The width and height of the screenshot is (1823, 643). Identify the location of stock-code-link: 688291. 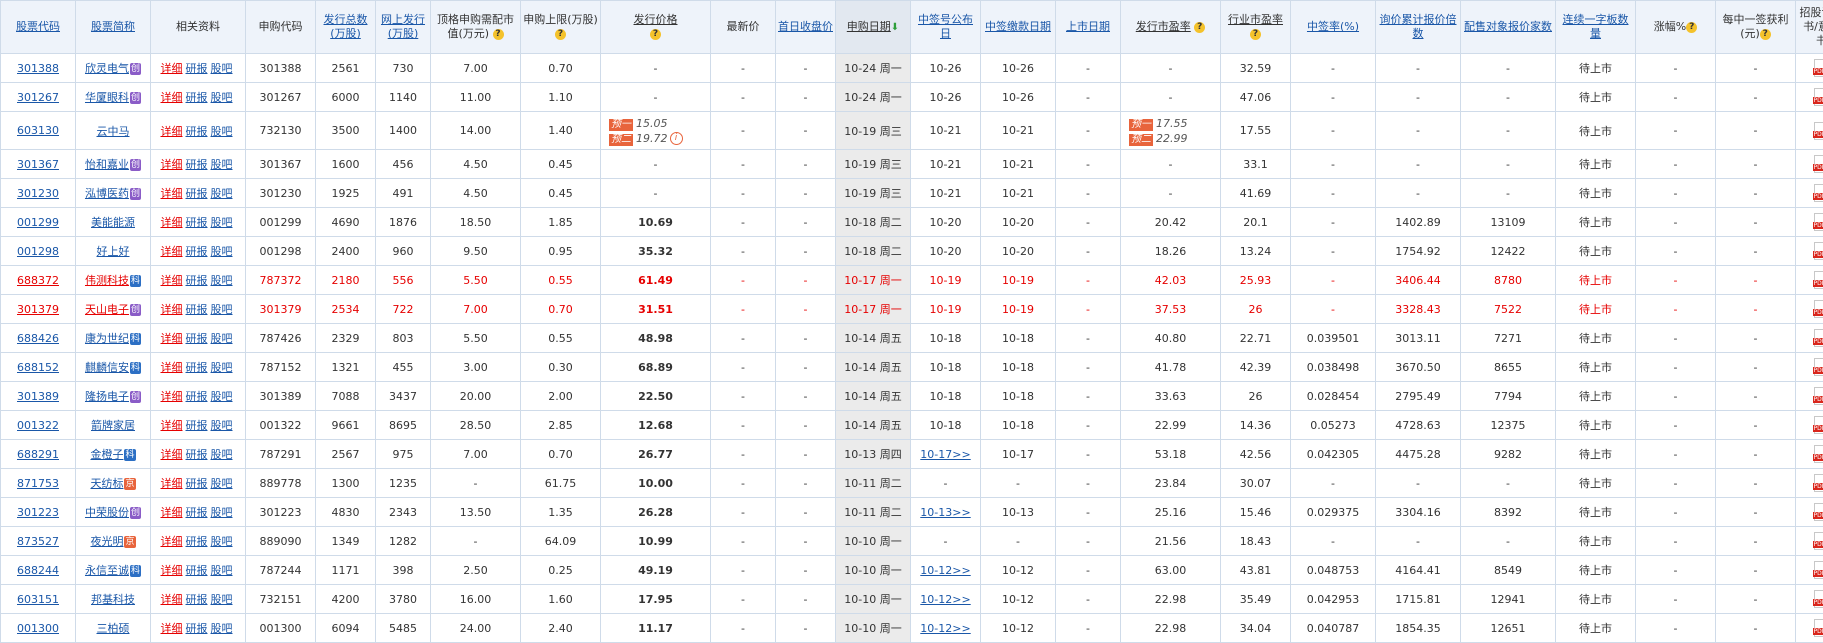
(38, 454).